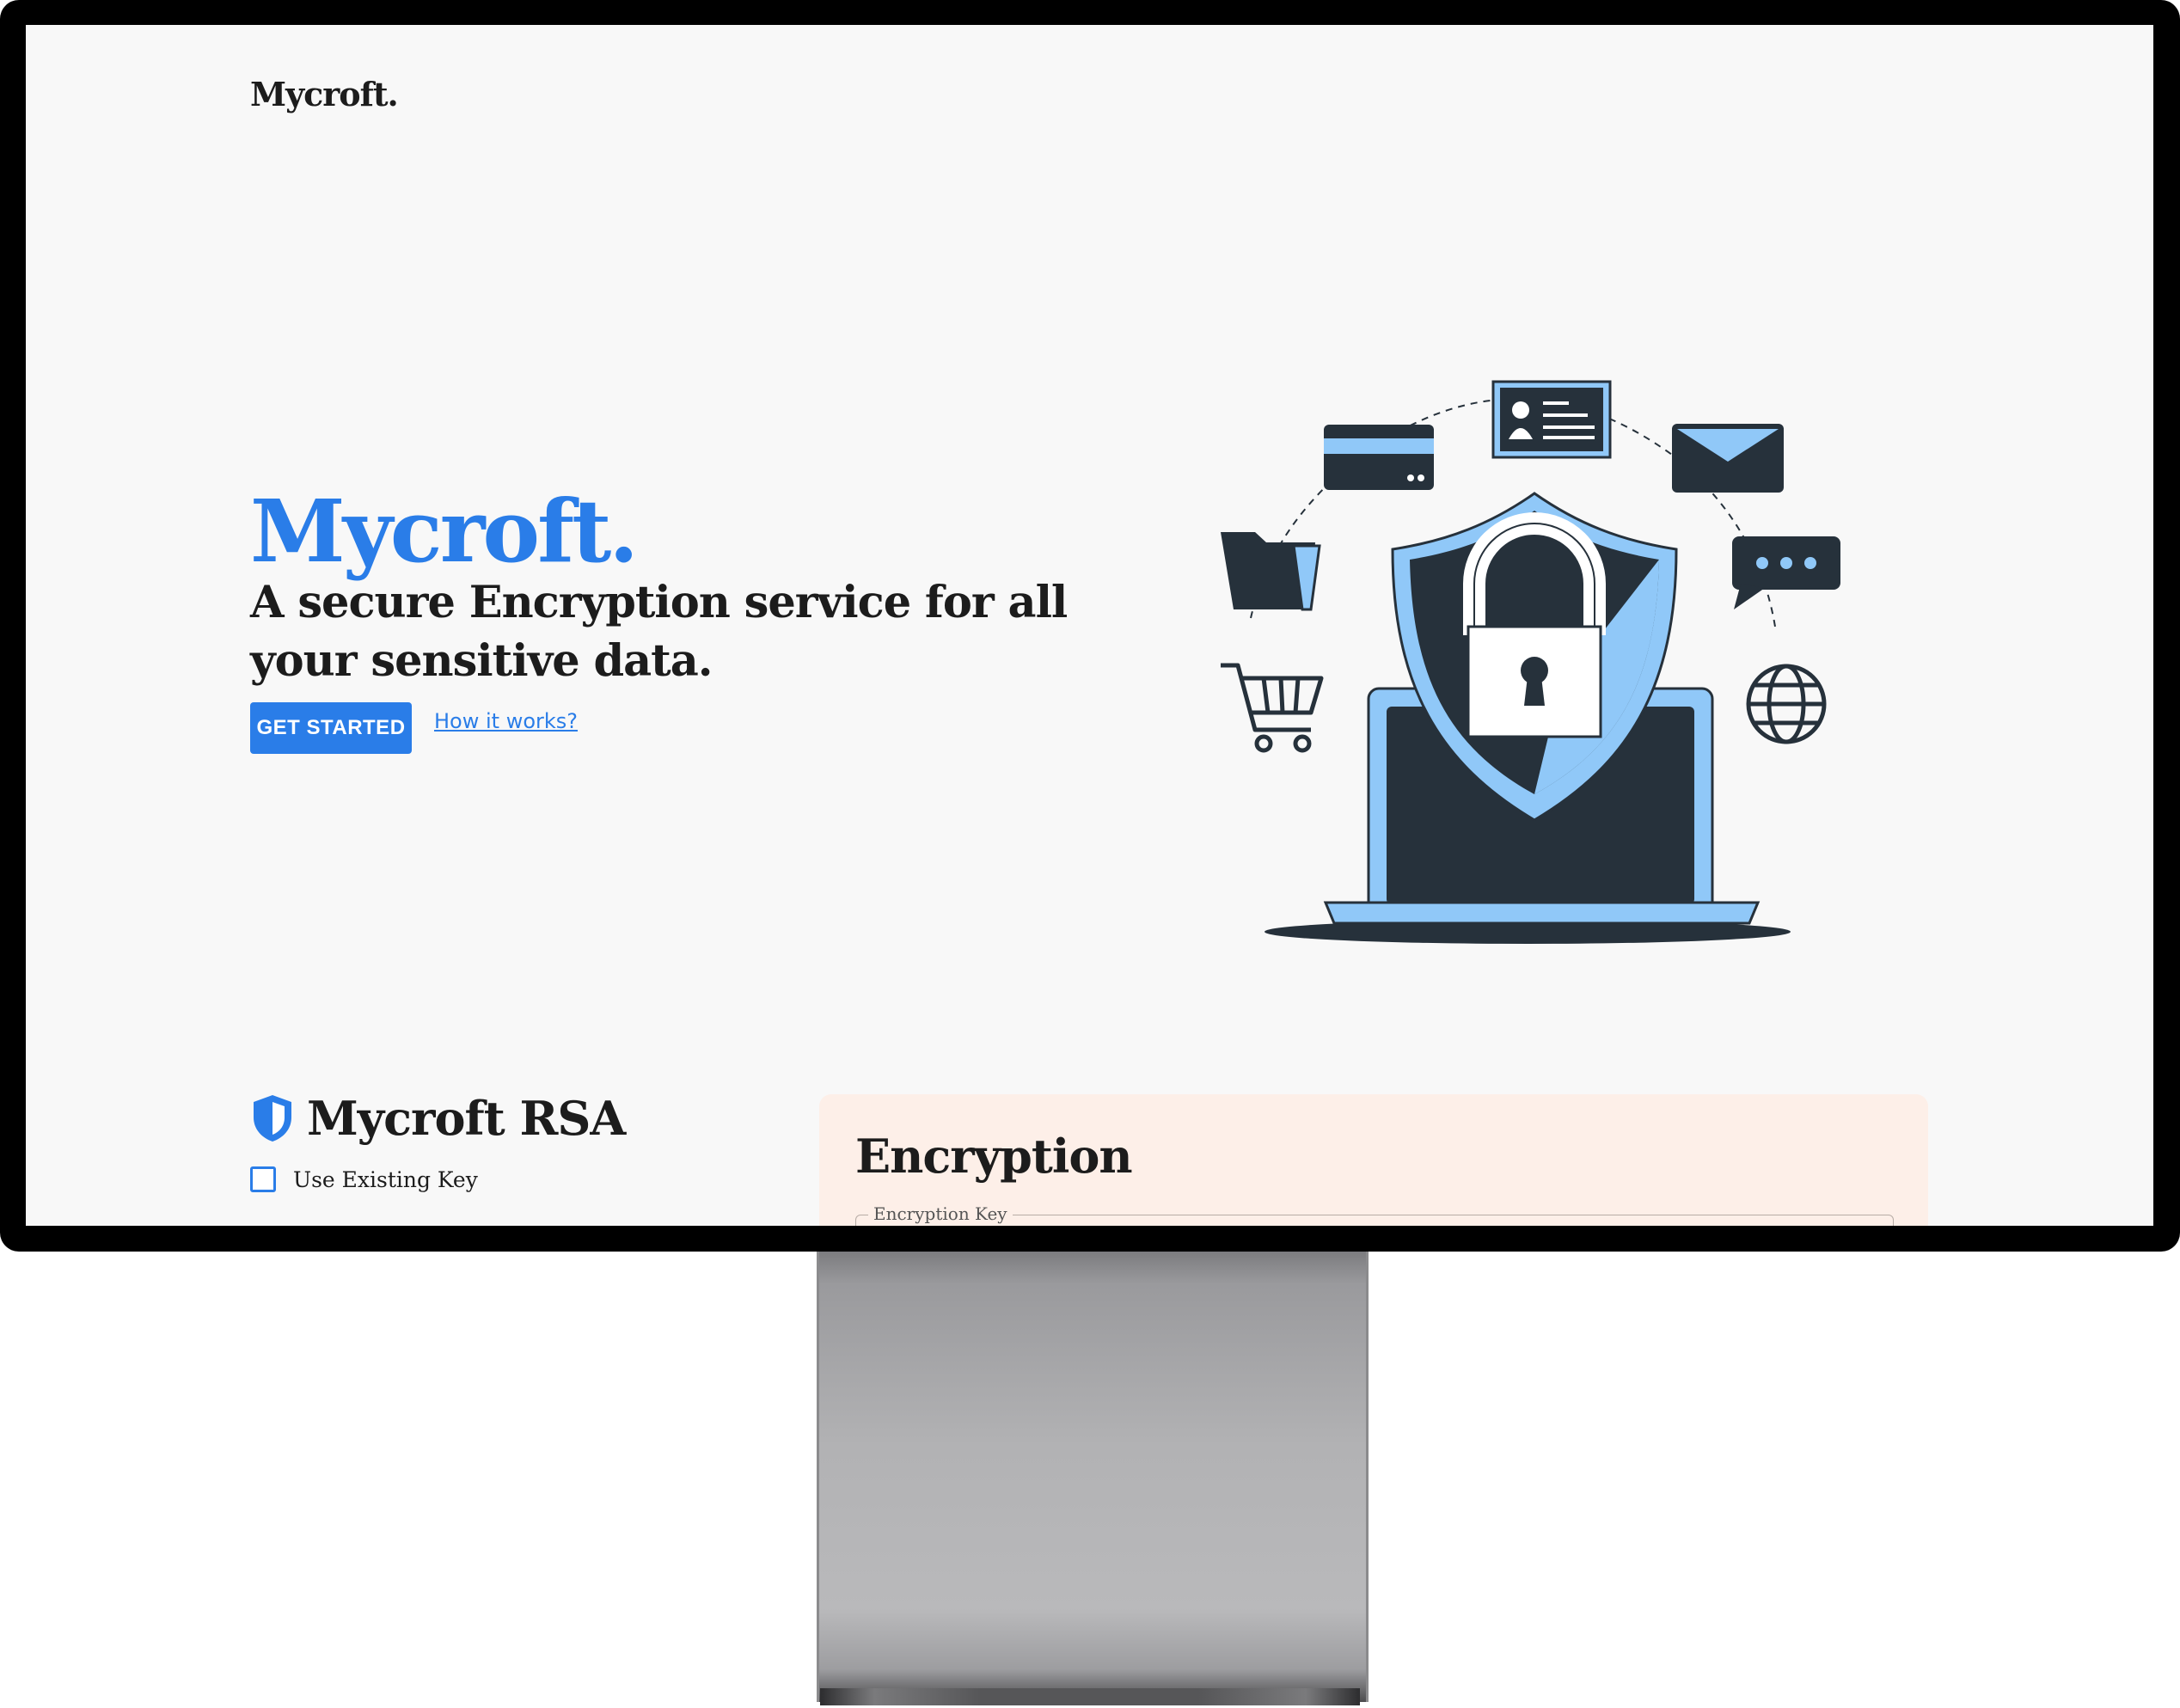 Image resolution: width=2180 pixels, height=1708 pixels. I want to click on monitor-stand-foot, so click(1090, 1696).